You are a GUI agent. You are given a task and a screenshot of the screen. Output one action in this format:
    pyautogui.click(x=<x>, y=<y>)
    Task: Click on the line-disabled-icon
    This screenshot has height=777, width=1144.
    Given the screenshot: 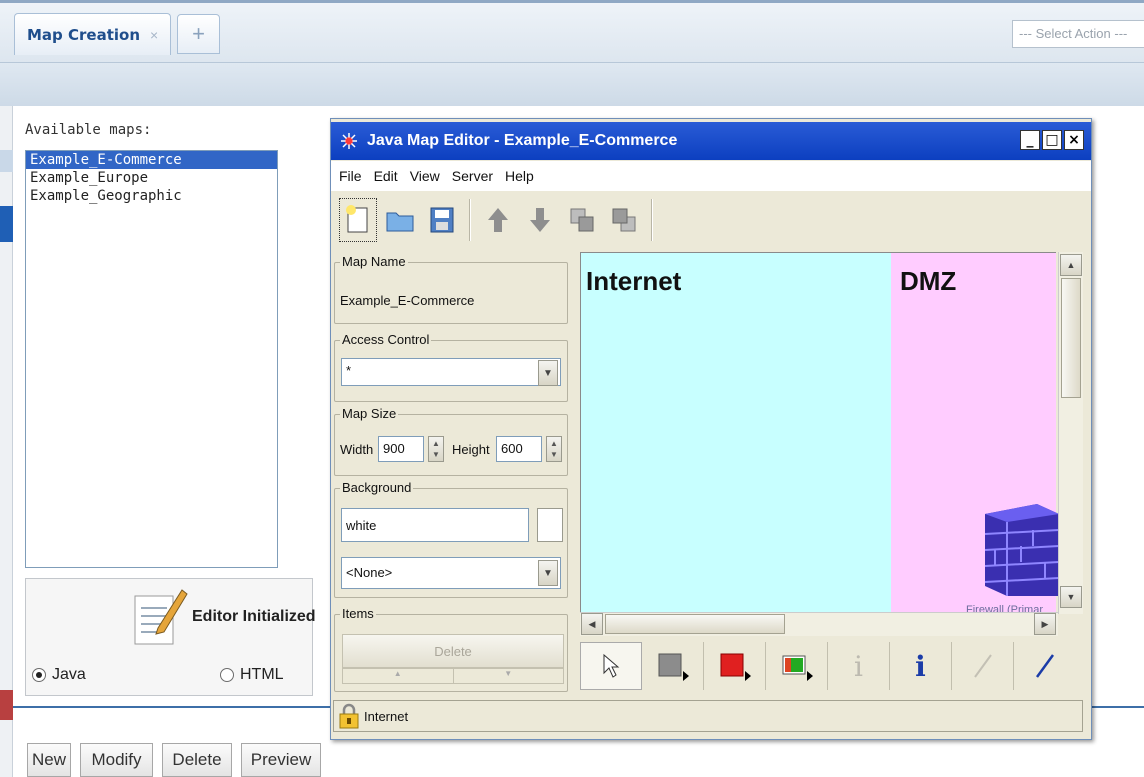 What is the action you would take?
    pyautogui.click(x=983, y=666)
    